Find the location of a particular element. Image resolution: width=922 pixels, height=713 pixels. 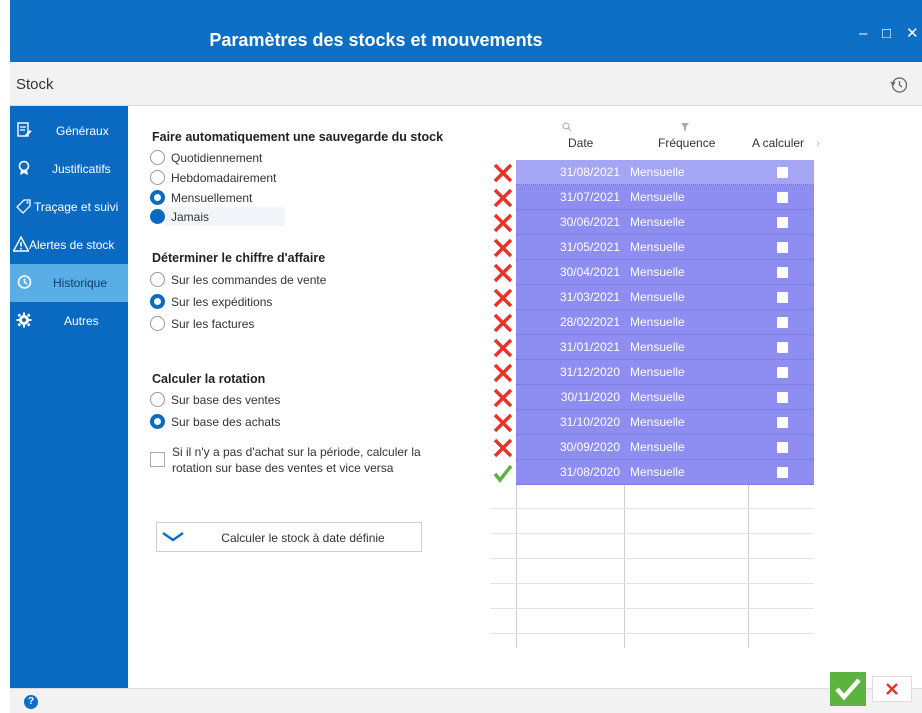

table-row: 31/12/2020 Mensuelle is located at coordinates (652, 372).